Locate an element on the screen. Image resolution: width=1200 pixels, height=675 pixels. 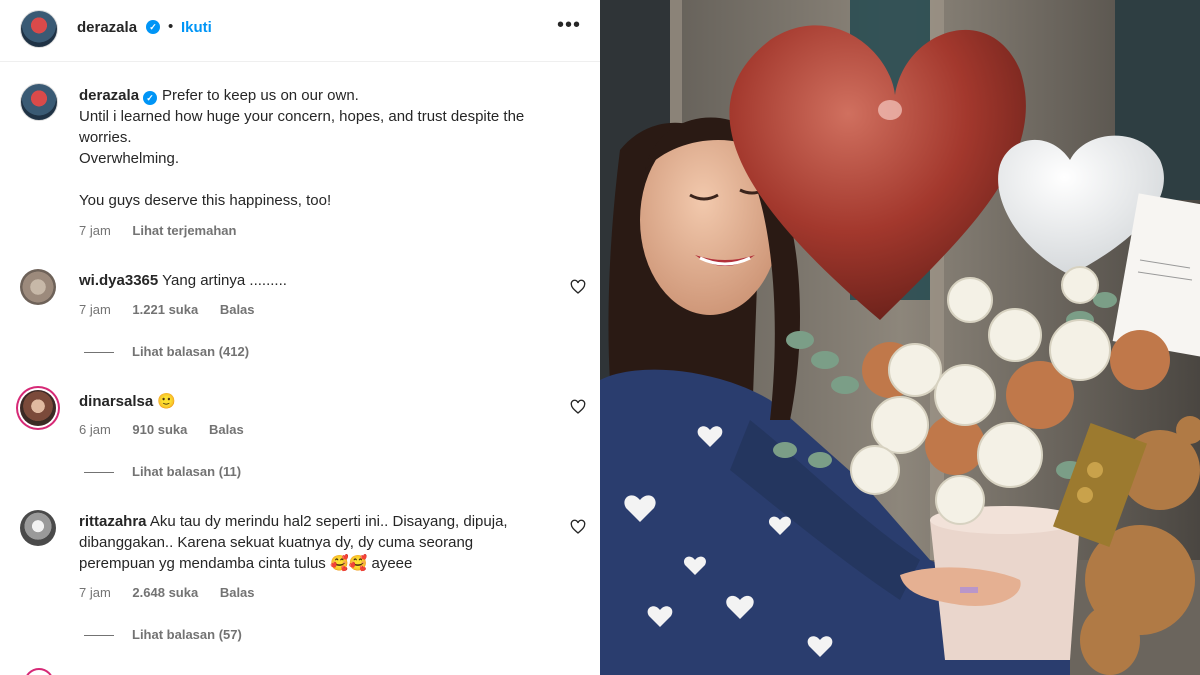
caption-author-avatar is located at coordinates (39, 102).